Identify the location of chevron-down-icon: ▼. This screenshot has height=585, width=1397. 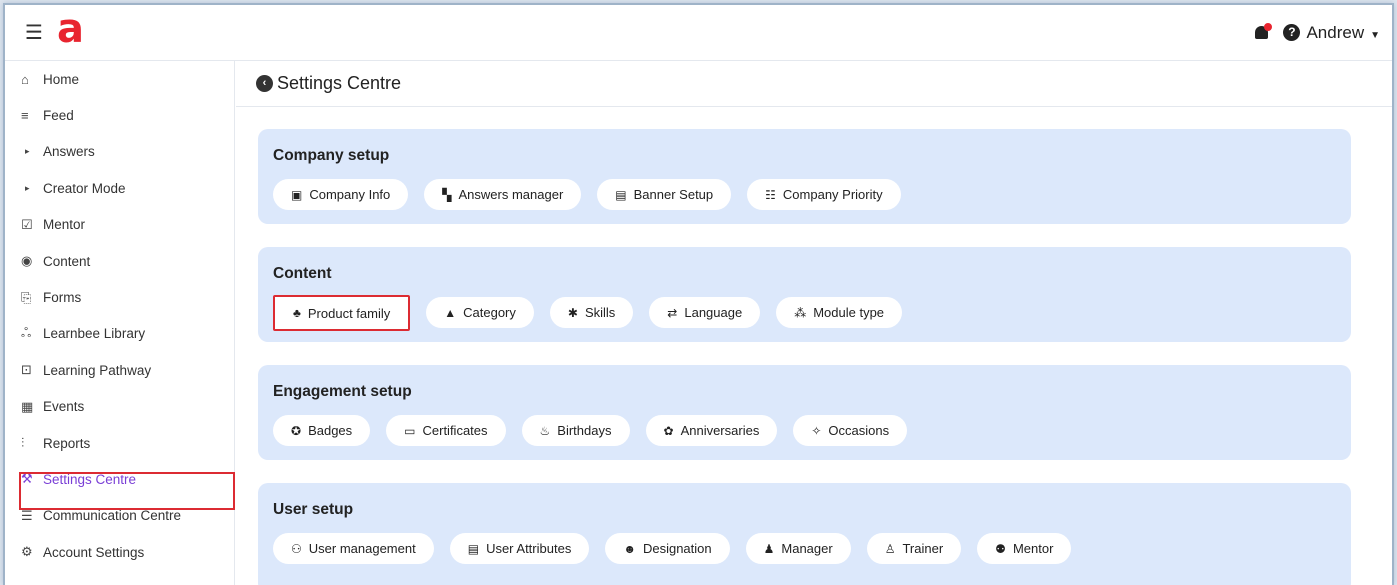
(1375, 35).